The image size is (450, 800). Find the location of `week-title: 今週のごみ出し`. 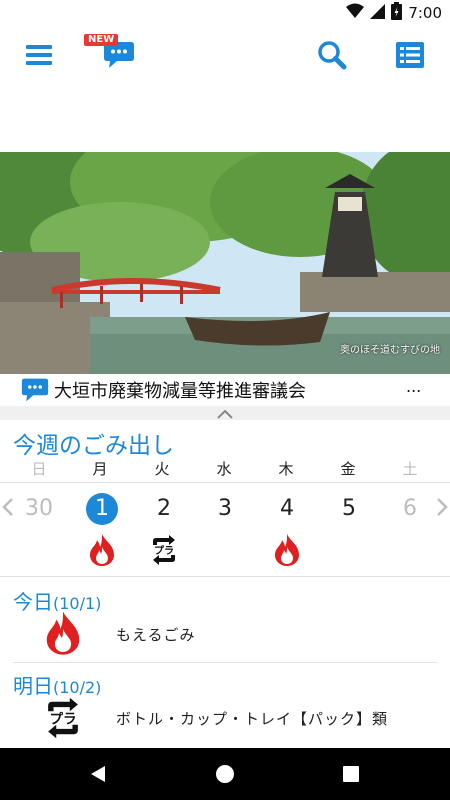

week-title: 今週のごみ出し is located at coordinates (93, 446).